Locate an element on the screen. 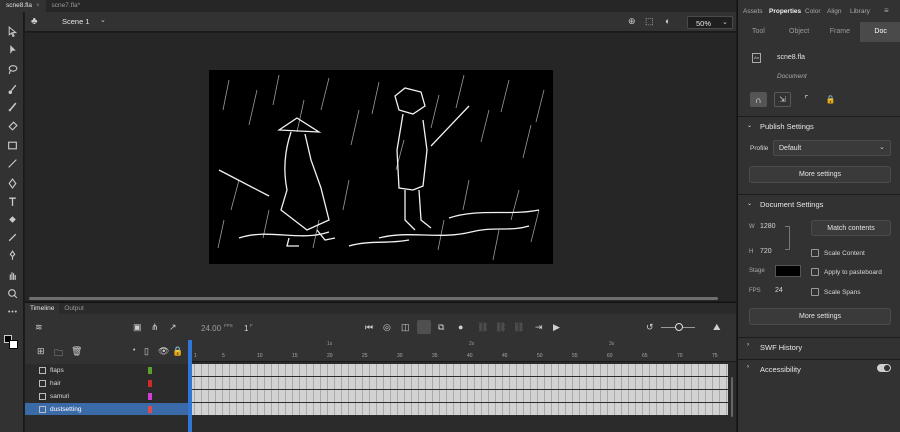 This screenshot has width=900, height=432. corner-icon: ⌜ is located at coordinates (806, 99).